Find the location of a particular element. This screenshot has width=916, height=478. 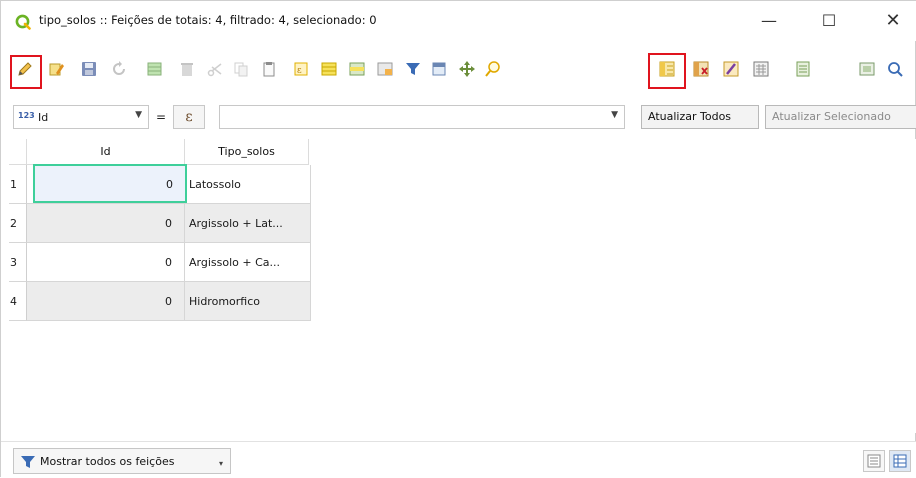

attribute-table-toolbar: ε is located at coordinates (458, 71).